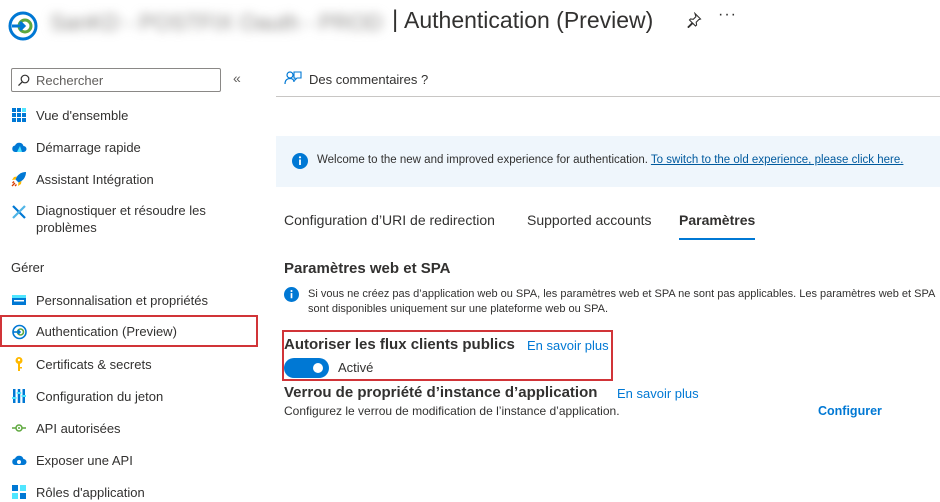 The image size is (940, 502). I want to click on sidebar-item-label: Configuration du jeton, so click(100, 396).